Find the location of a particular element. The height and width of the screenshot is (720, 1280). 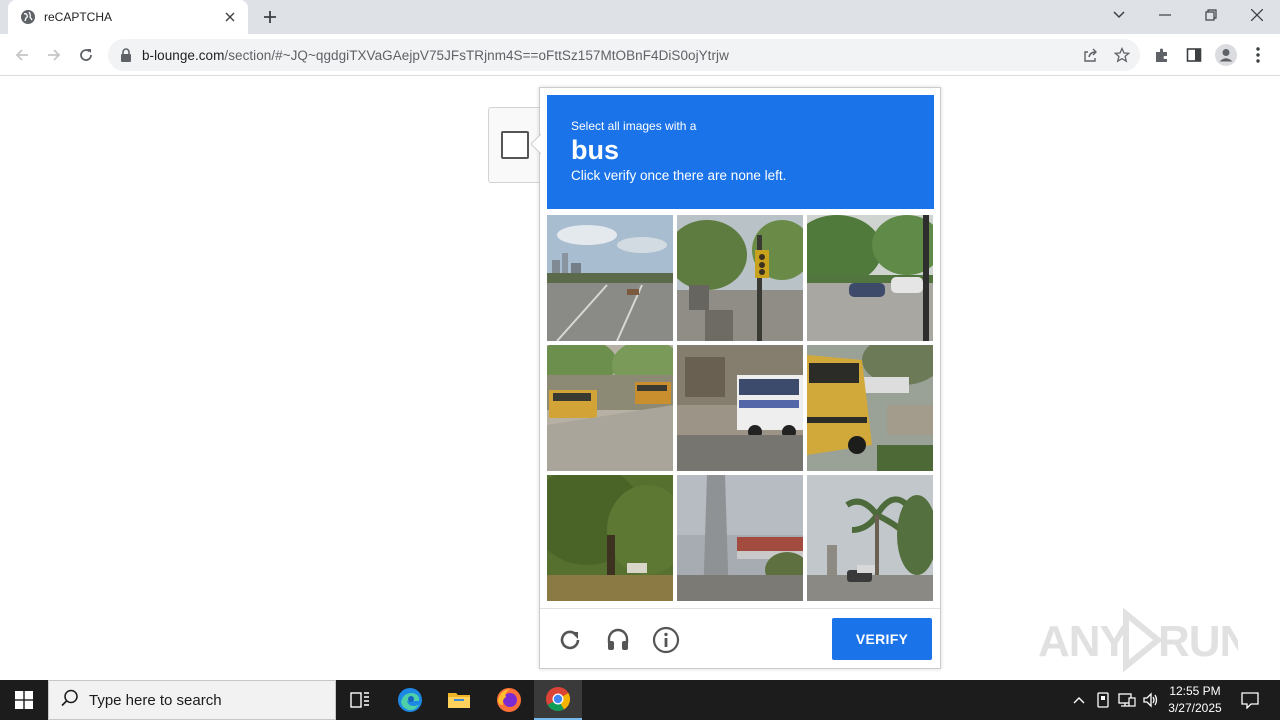

audio-challenge-headphones-icon is located at coordinates (618, 640).